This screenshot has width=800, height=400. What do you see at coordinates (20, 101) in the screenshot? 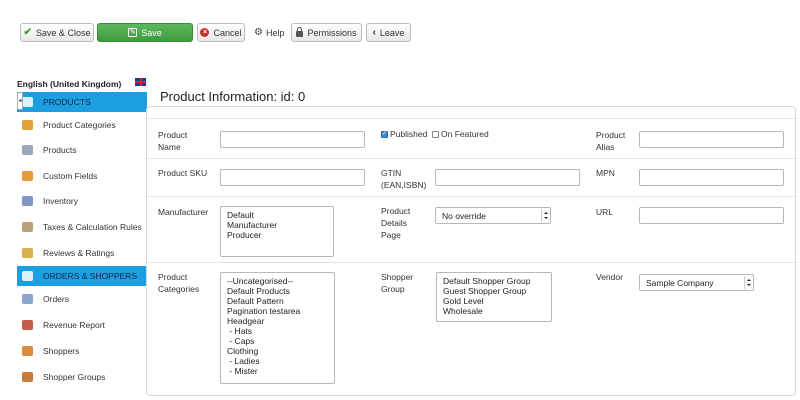
I see `sidebar-collapse-handle: ◂` at bounding box center [20, 101].